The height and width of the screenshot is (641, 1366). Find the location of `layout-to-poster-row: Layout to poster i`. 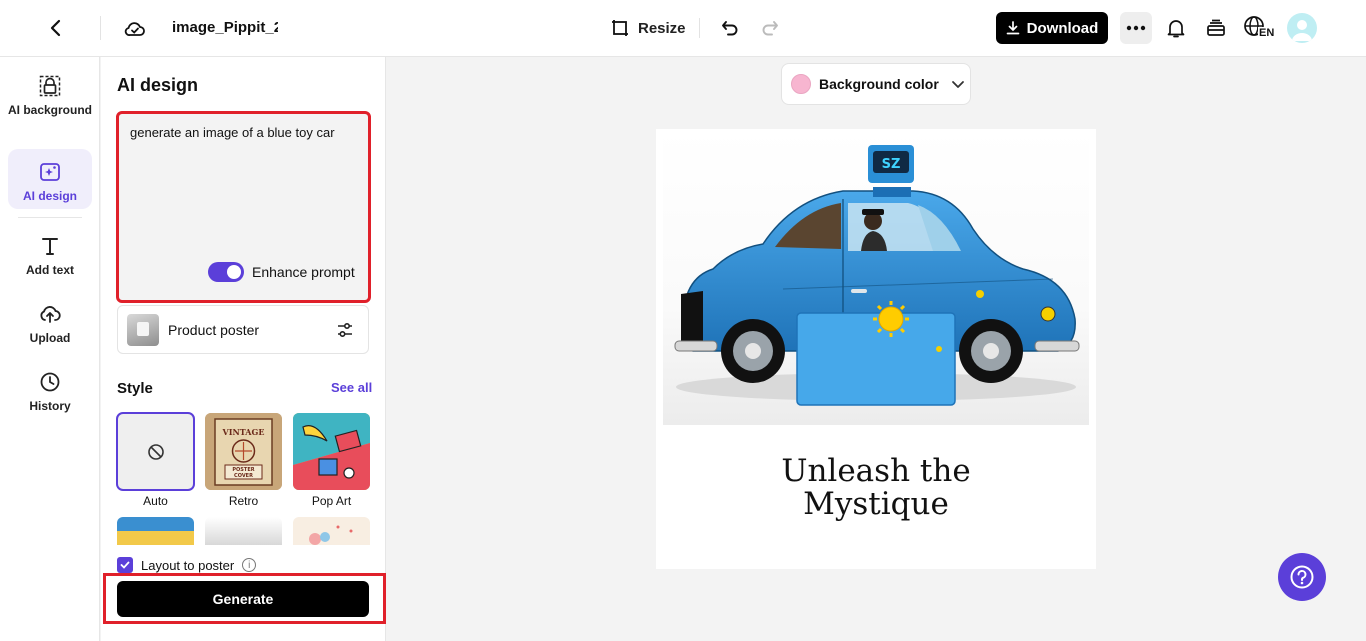

layout-to-poster-row: Layout to poster i is located at coordinates (187, 565).